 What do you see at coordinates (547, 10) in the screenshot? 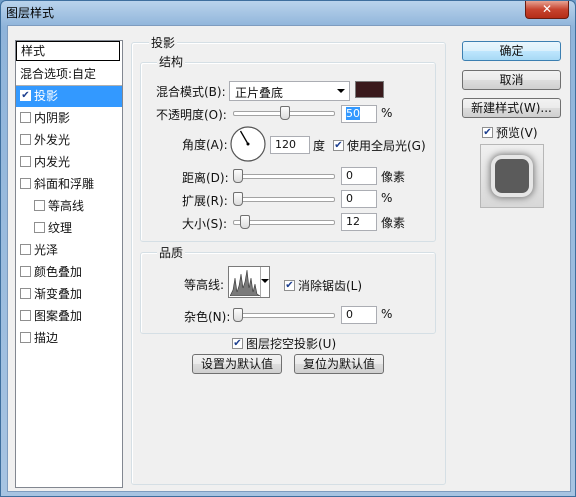
I see `close-button: ✕` at bounding box center [547, 10].